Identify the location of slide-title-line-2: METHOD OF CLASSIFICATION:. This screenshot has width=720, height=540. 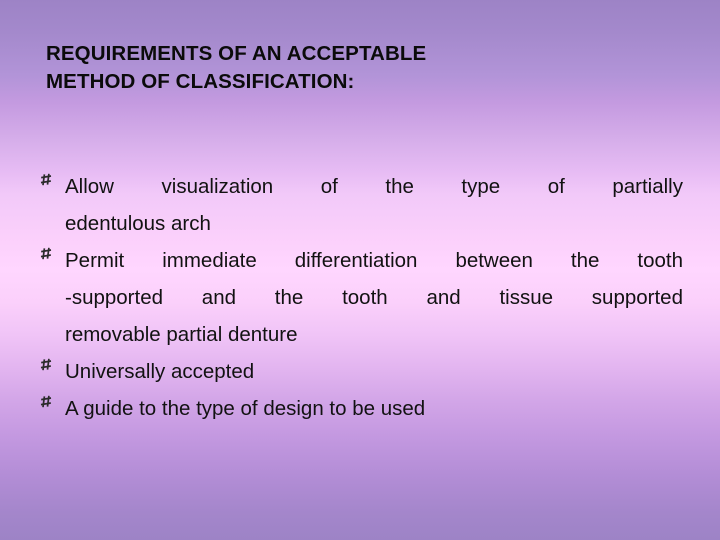
(200, 81).